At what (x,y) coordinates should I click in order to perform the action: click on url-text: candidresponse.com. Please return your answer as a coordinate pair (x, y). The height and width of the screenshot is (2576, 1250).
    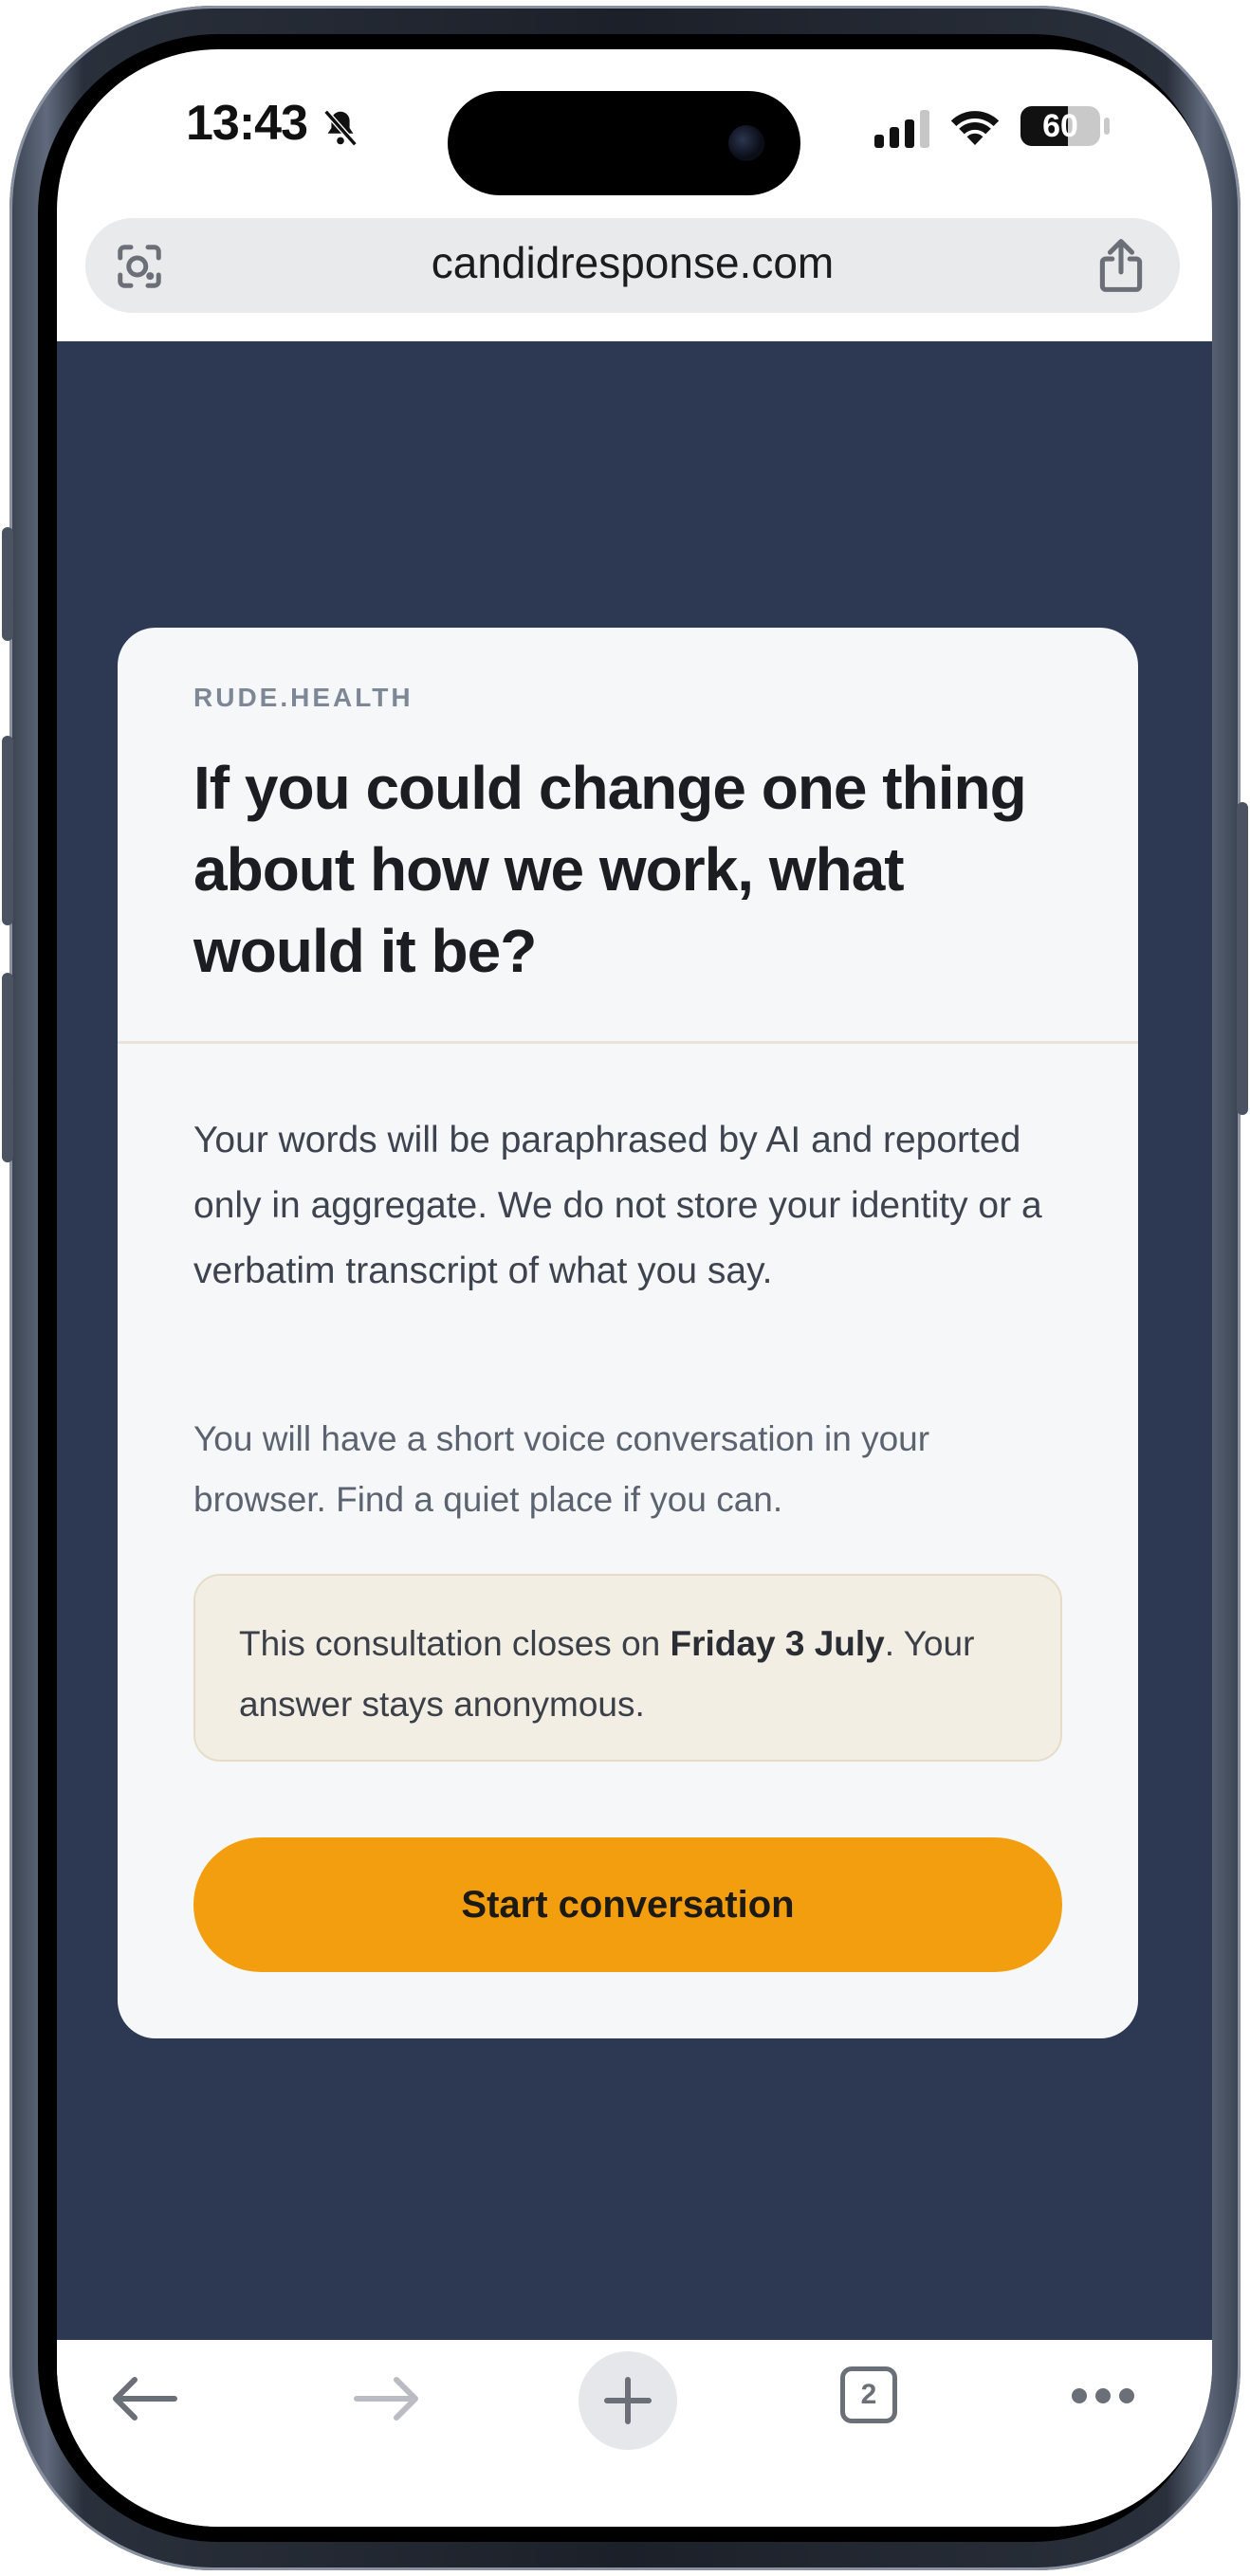
    Looking at the image, I should click on (632, 262).